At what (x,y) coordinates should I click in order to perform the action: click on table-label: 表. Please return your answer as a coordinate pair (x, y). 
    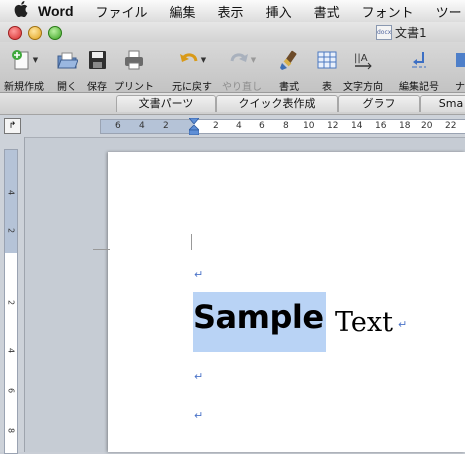
    Looking at the image, I should click on (327, 87).